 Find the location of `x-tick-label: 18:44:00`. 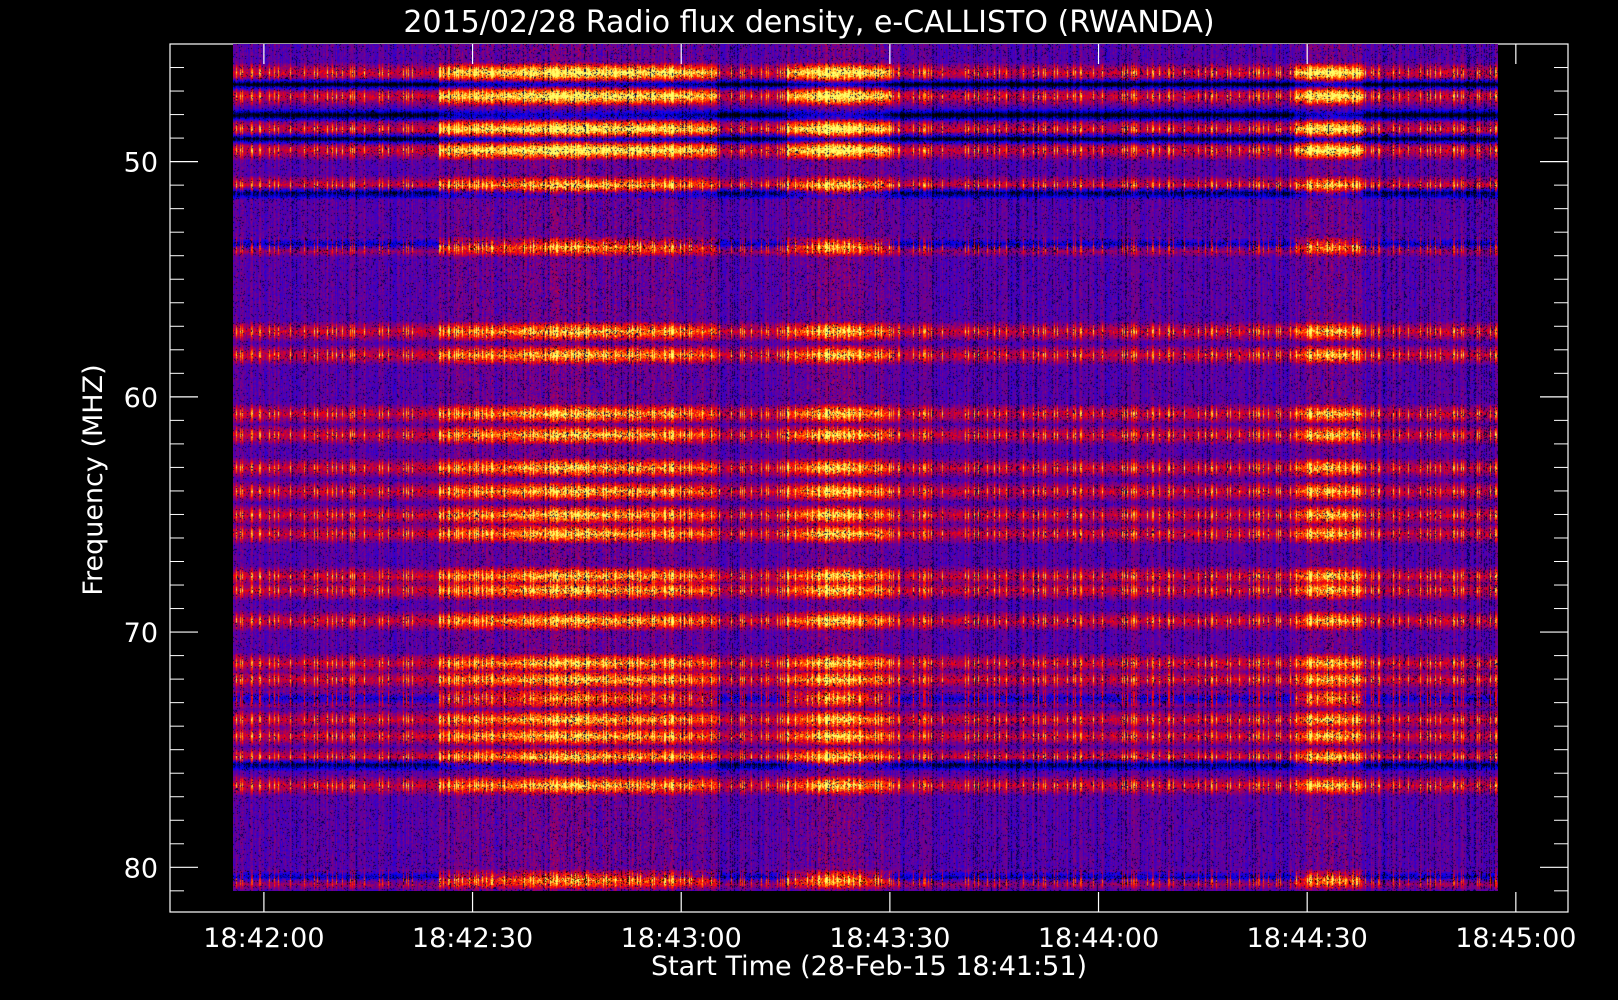

x-tick-label: 18:44:00 is located at coordinates (1098, 938).